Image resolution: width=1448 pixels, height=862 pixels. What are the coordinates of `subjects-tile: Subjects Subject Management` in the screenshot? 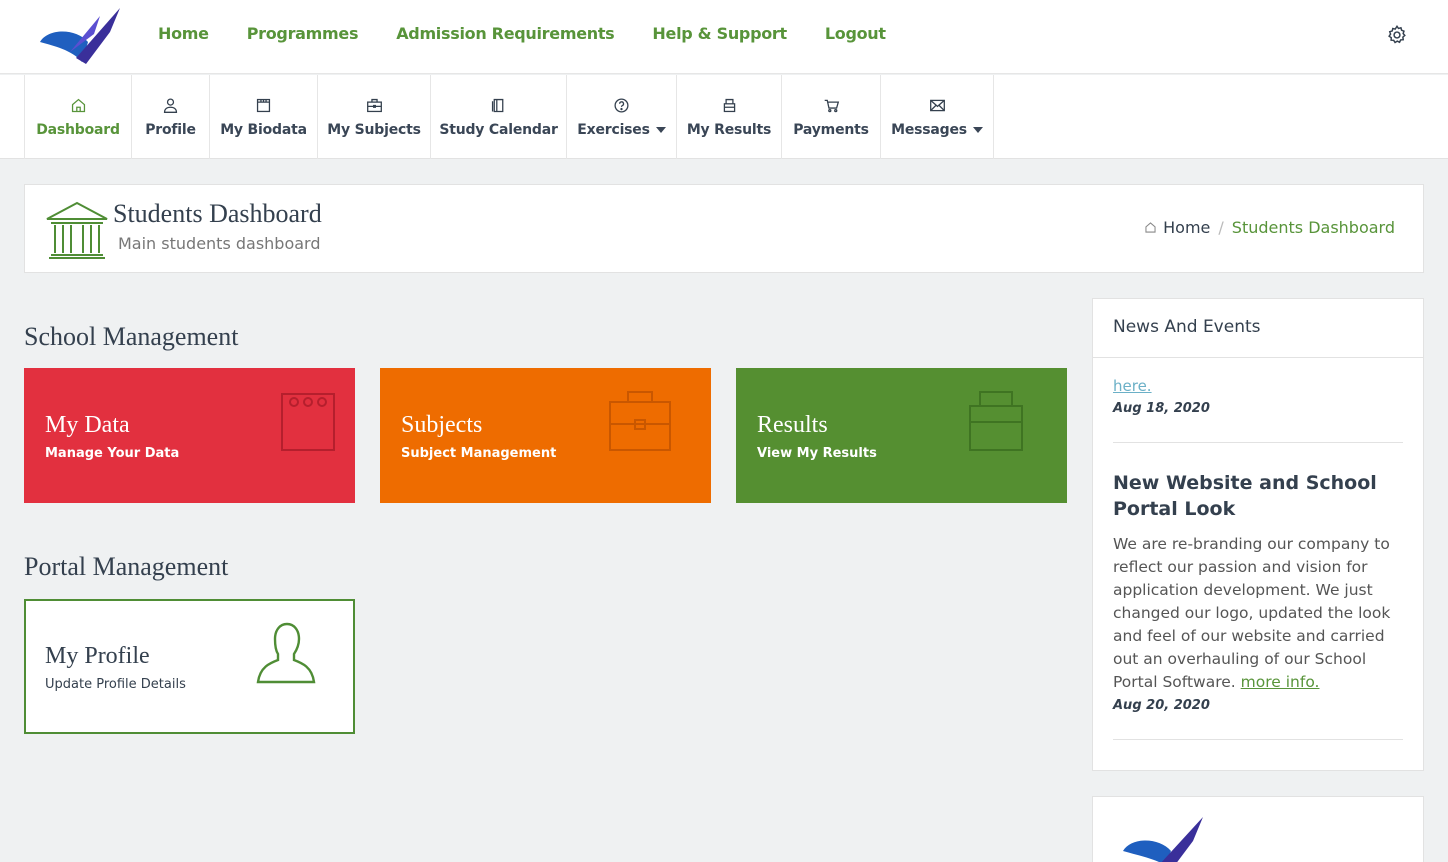 It's located at (545, 435).